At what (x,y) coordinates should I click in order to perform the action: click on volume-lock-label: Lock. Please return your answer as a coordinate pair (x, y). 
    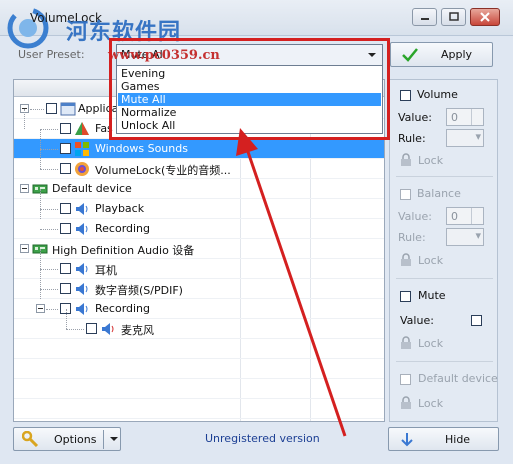
    Looking at the image, I should click on (430, 160).